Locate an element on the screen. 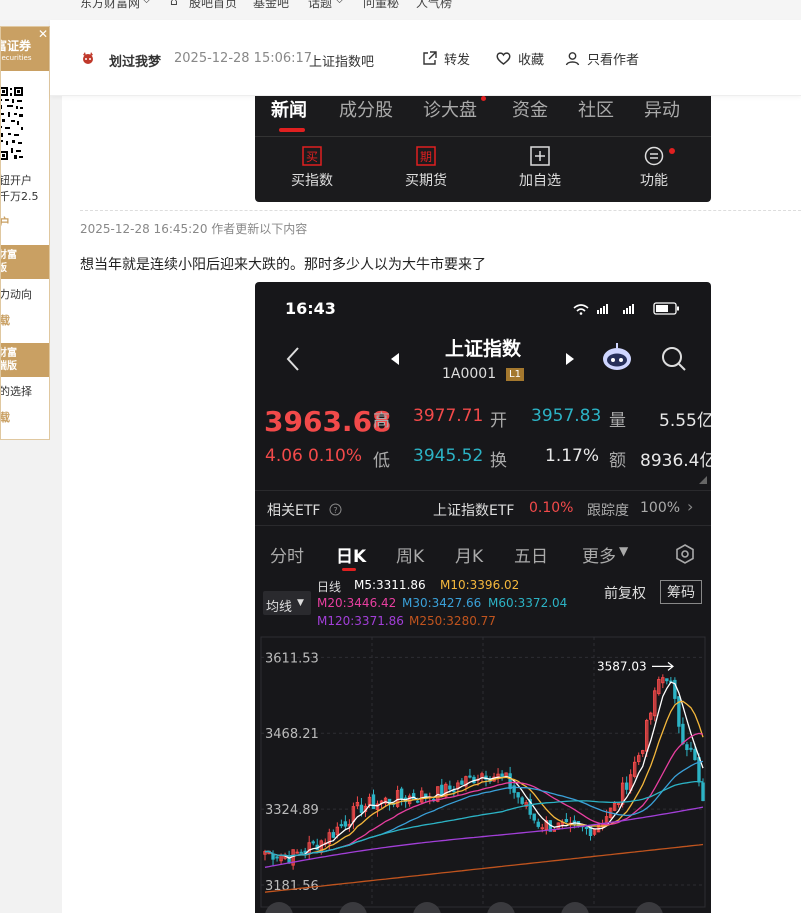 Image resolution: width=801 pixels, height=913 pixels. tab-funds: 资金 is located at coordinates (530, 110).